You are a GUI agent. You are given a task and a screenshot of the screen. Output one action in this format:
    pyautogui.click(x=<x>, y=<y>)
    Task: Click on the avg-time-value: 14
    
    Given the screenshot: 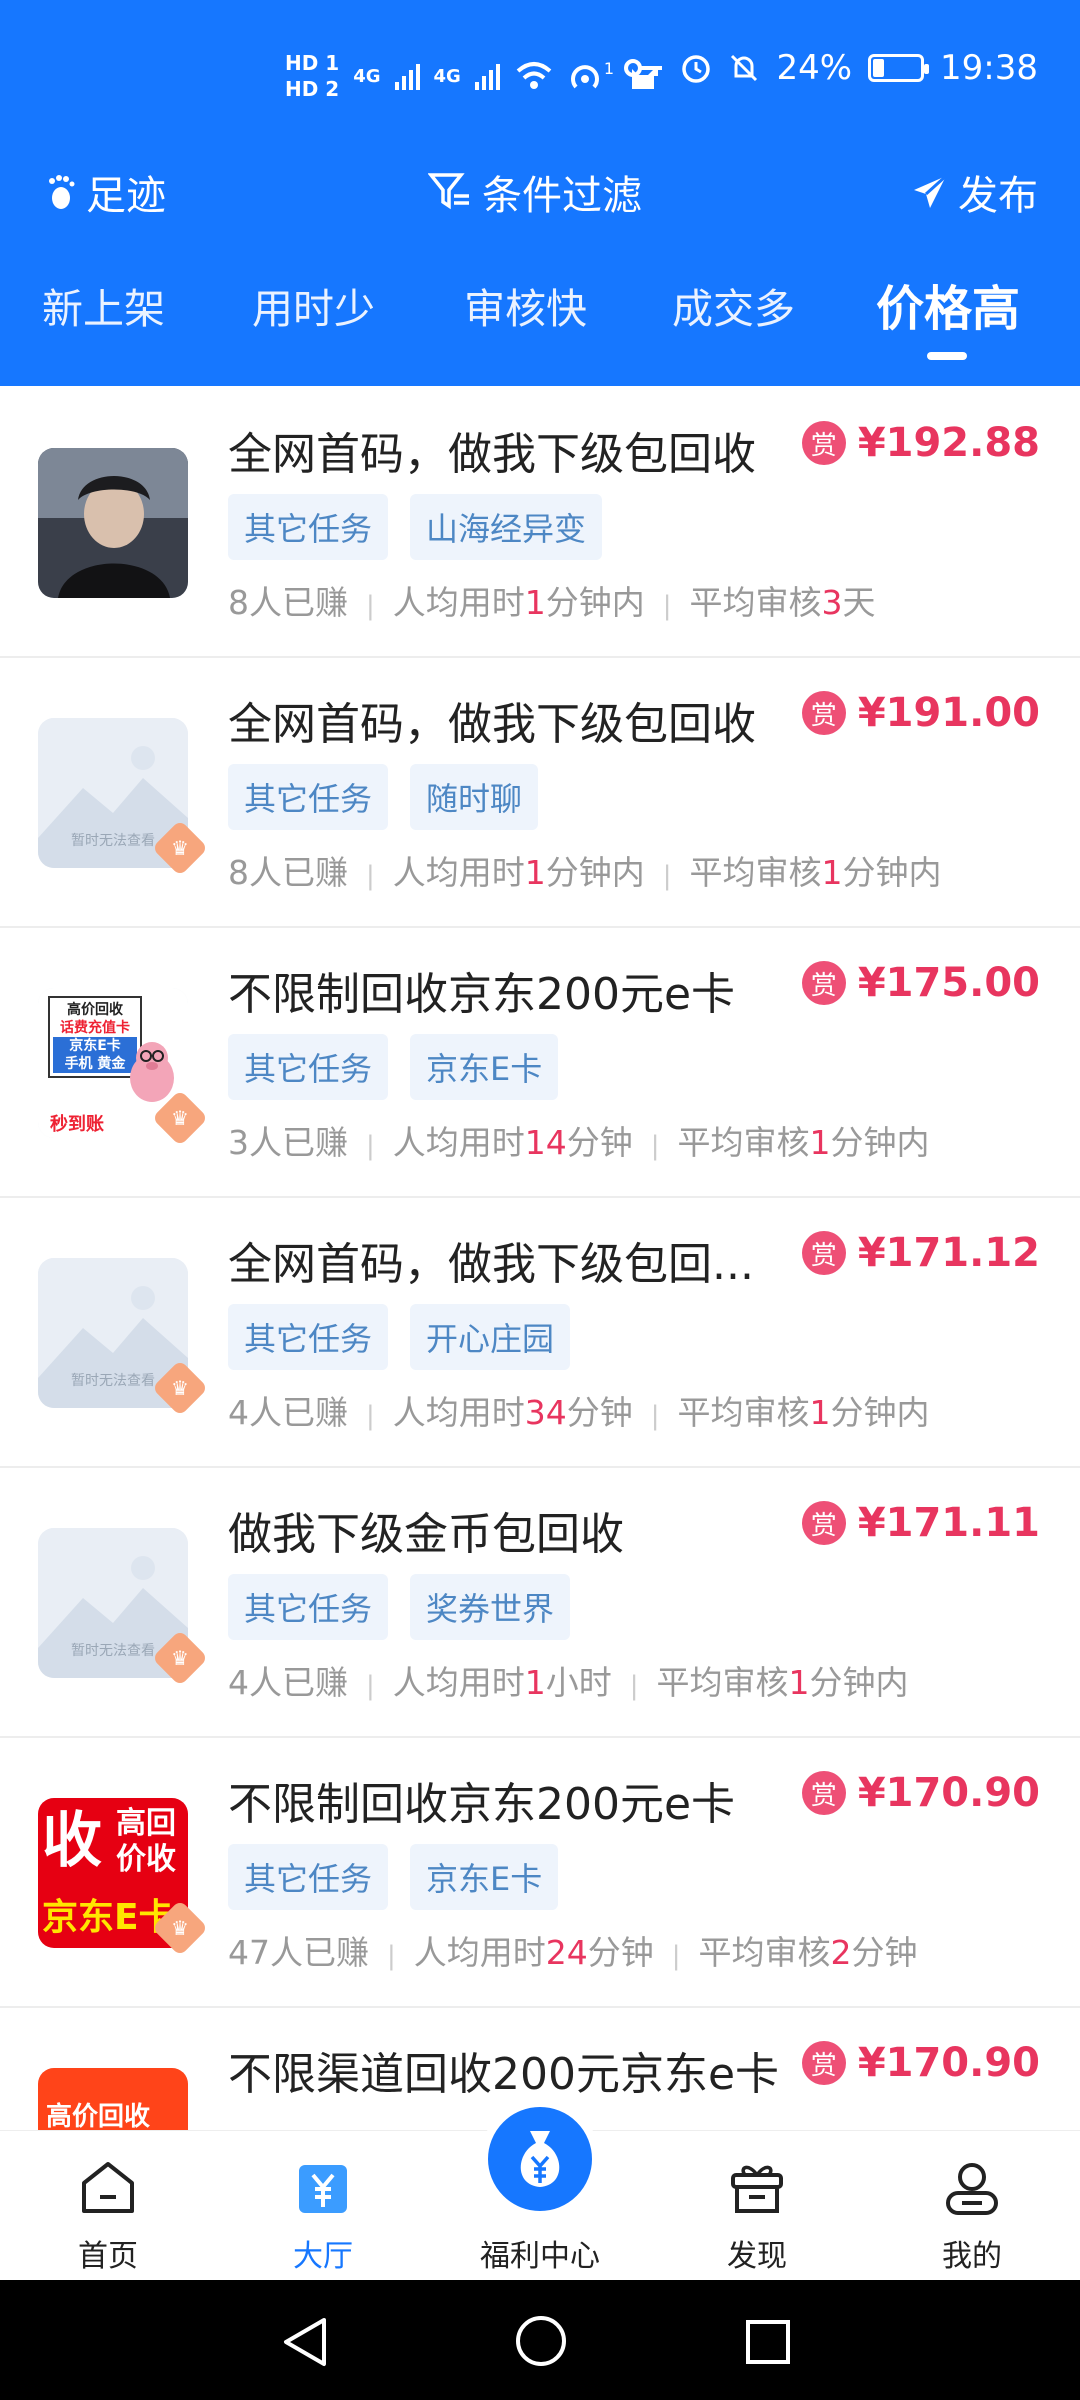 What is the action you would take?
    pyautogui.click(x=545, y=1142)
    